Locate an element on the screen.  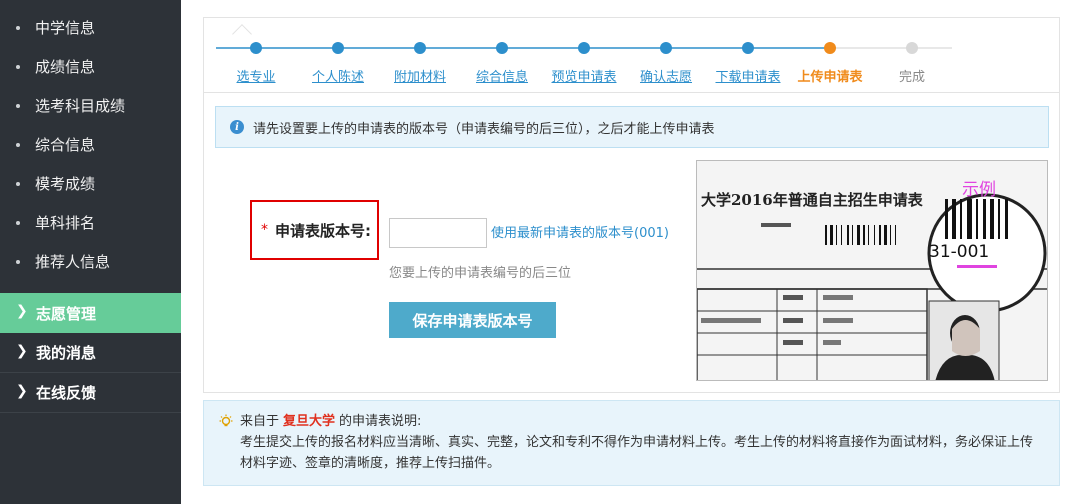
info-icon: i is located at coordinates (237, 127).